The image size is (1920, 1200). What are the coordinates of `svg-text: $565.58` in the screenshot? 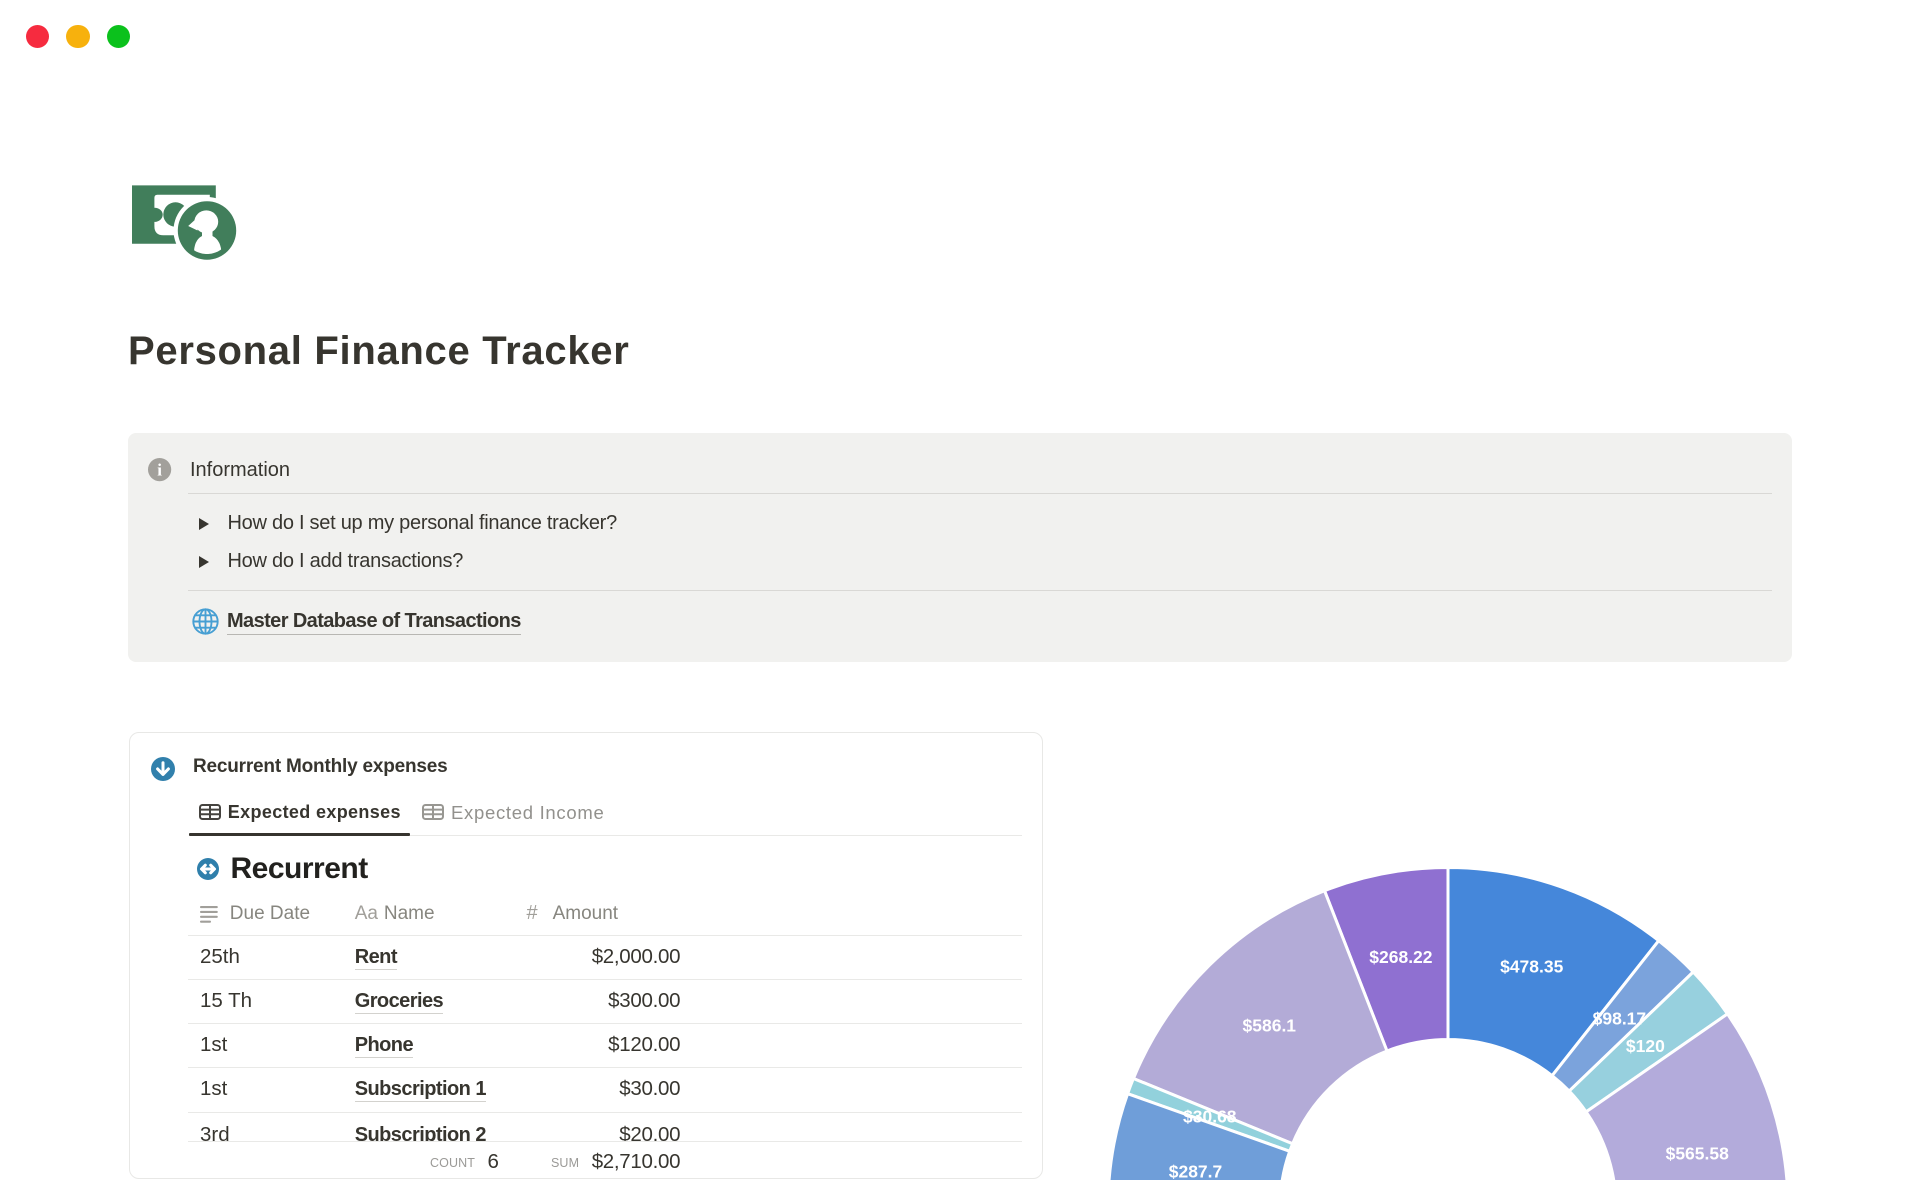 It's located at (1697, 1154).